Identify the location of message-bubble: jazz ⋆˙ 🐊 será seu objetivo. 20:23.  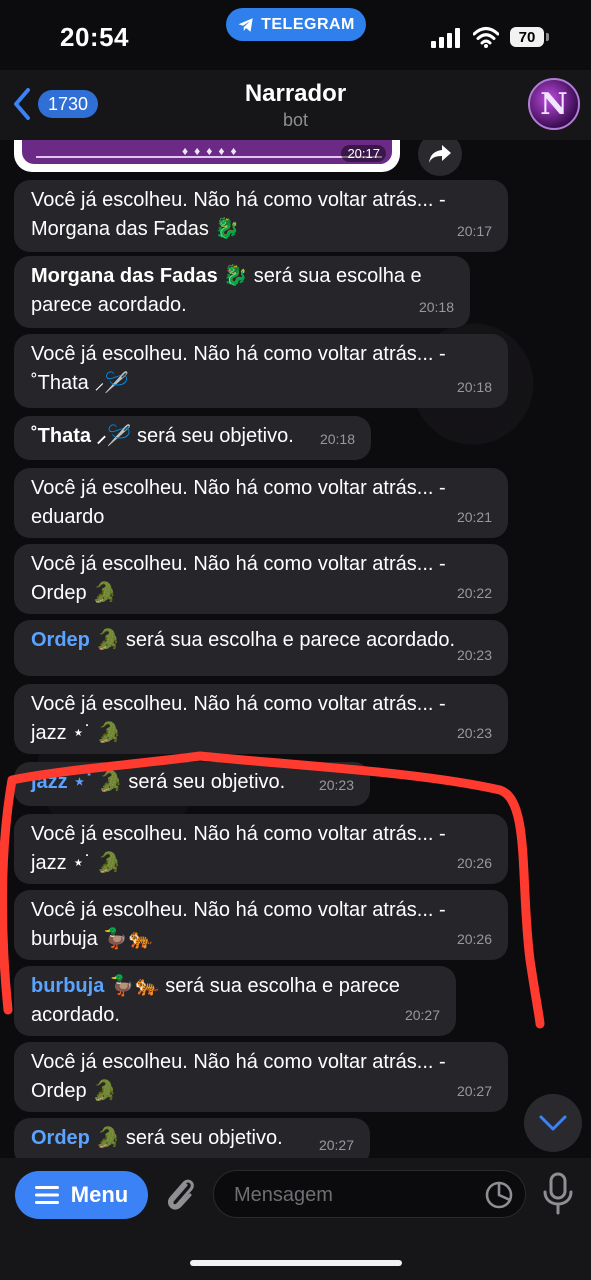
(192, 784).